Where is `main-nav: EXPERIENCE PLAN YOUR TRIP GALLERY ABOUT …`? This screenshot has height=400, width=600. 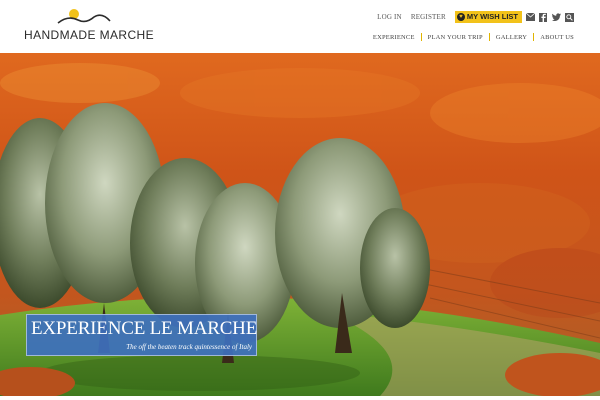
main-nav: EXPERIENCE PLAN YOUR TRIP GALLERY ABOUT … is located at coordinates (473, 37).